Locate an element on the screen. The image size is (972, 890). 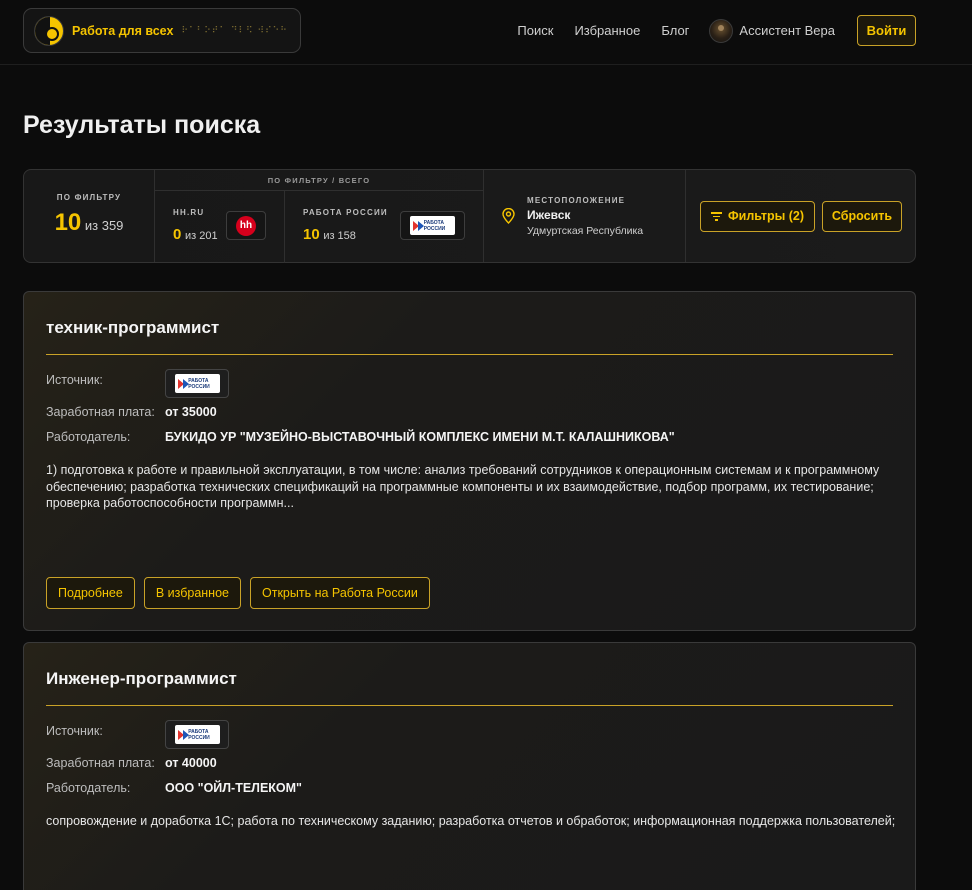
nav-favorites: Избранное is located at coordinates (607, 30).